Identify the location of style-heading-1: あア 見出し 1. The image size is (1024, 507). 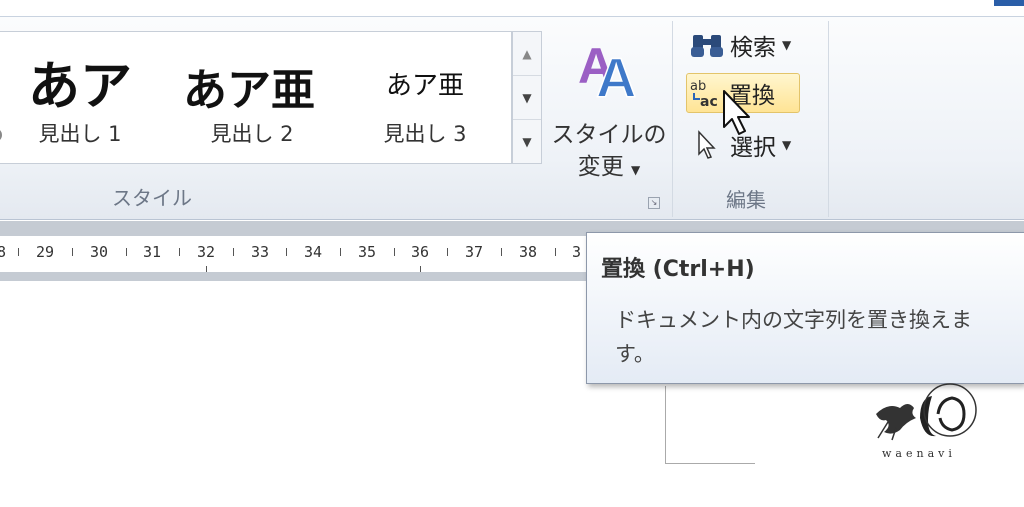
(80, 97).